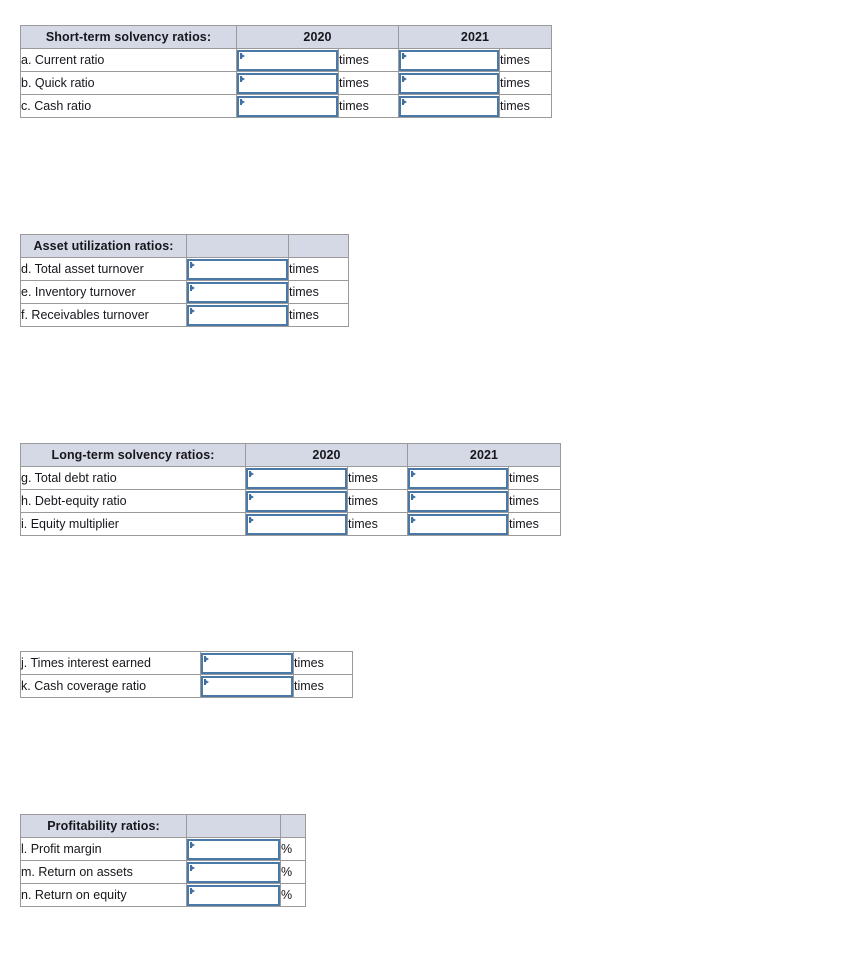  I want to click on table-row: k. Cash coverage ratio times, so click(186, 686).